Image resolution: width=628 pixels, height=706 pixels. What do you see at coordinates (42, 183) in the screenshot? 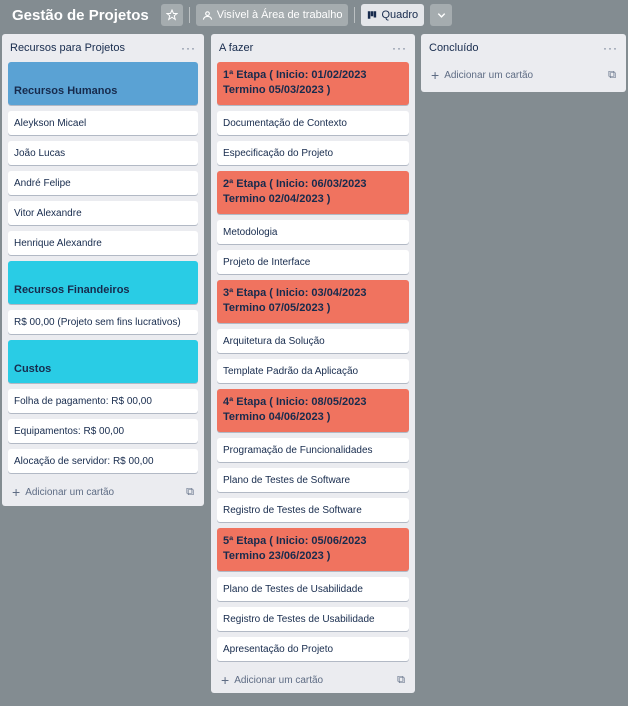
I see `card-title: André Felipe` at bounding box center [42, 183].